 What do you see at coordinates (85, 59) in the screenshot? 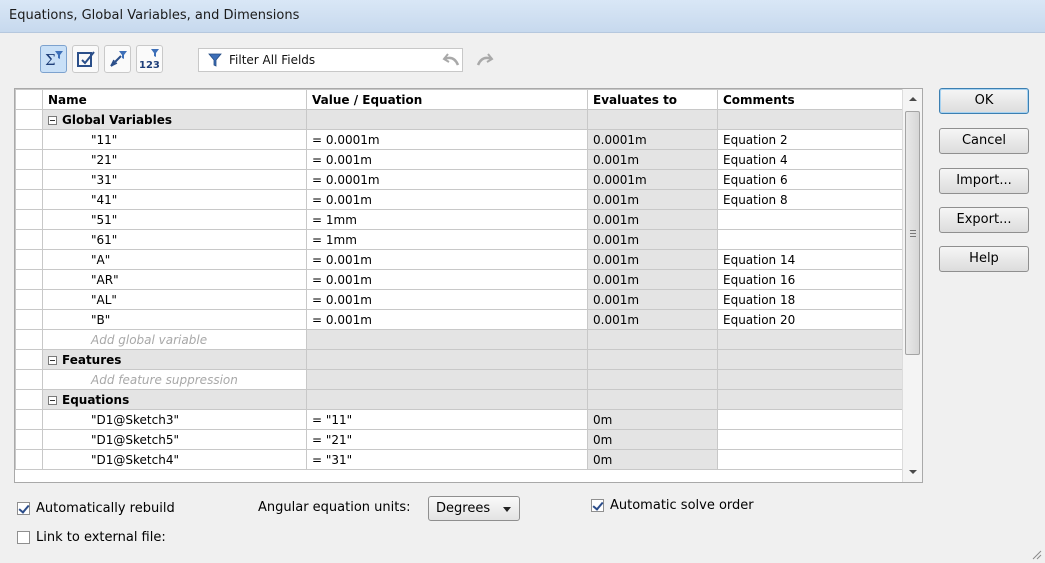
I see `sketch-equation-view-button` at bounding box center [85, 59].